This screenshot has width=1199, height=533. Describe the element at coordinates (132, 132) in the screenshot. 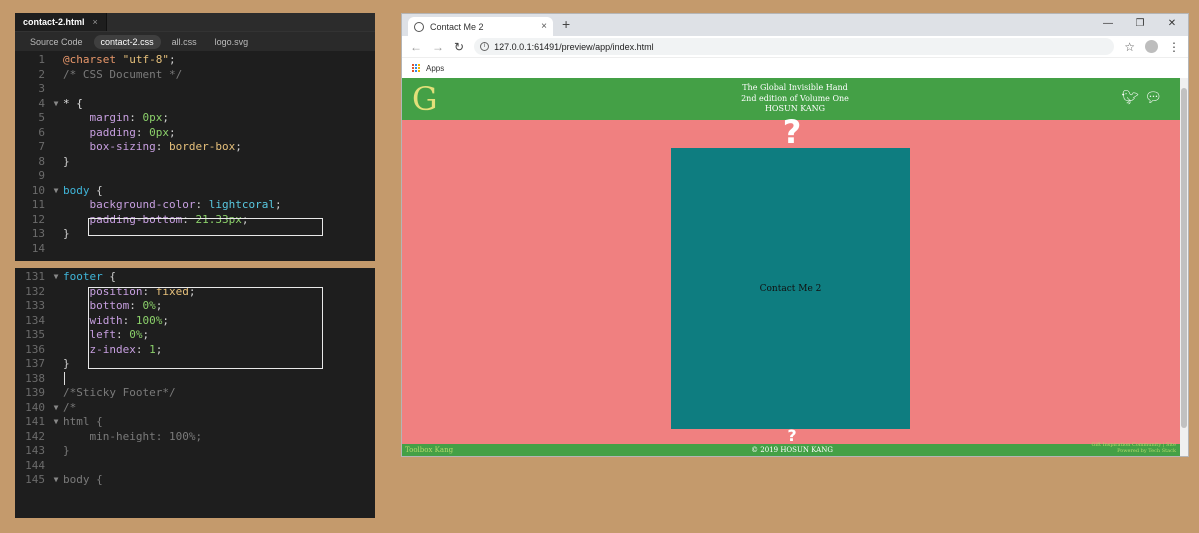

I see `code-text: padding: 0px;` at that location.